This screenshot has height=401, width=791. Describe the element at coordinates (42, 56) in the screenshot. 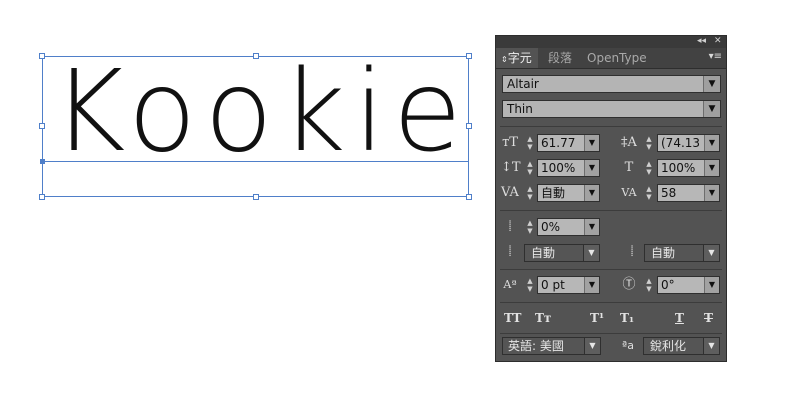

I see `resize-handle-top-left` at that location.